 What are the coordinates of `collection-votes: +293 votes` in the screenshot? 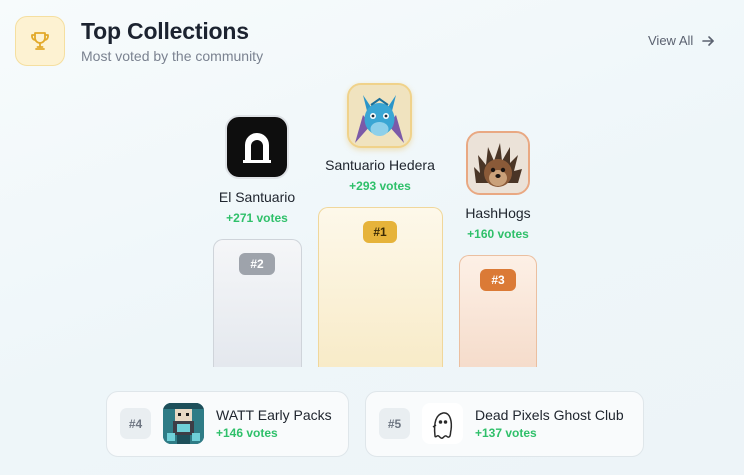 It's located at (380, 186).